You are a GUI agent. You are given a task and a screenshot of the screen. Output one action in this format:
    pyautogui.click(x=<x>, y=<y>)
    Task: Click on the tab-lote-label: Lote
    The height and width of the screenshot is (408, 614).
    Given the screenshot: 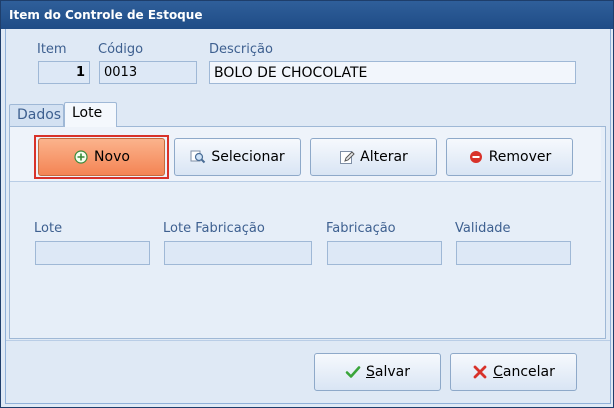 What is the action you would take?
    pyautogui.click(x=87, y=113)
    